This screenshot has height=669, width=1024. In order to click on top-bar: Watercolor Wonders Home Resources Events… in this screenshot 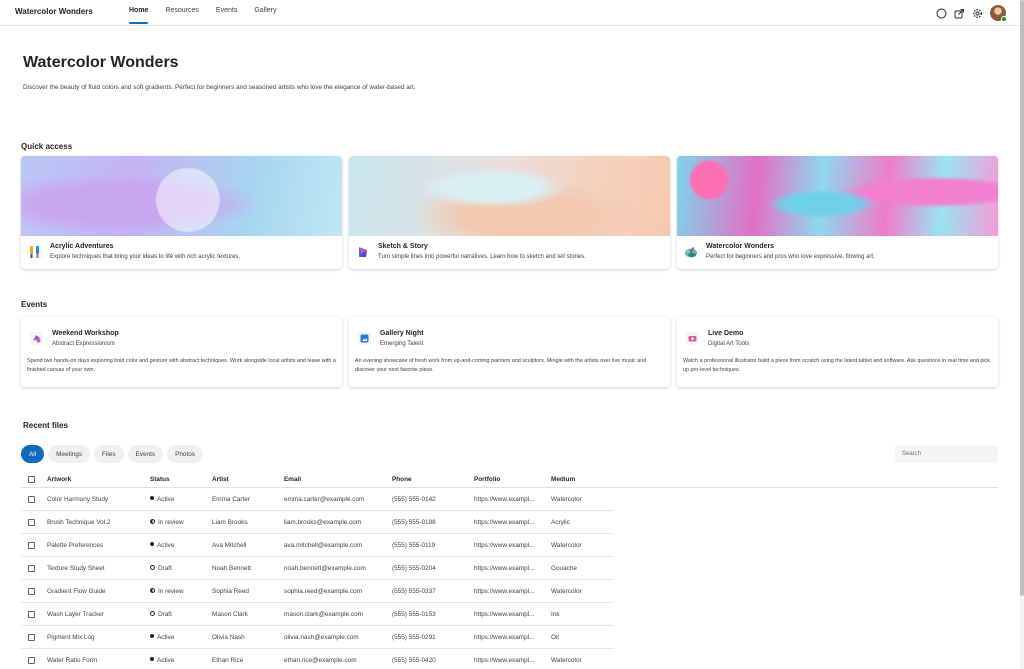, I will do `click(510, 13)`.